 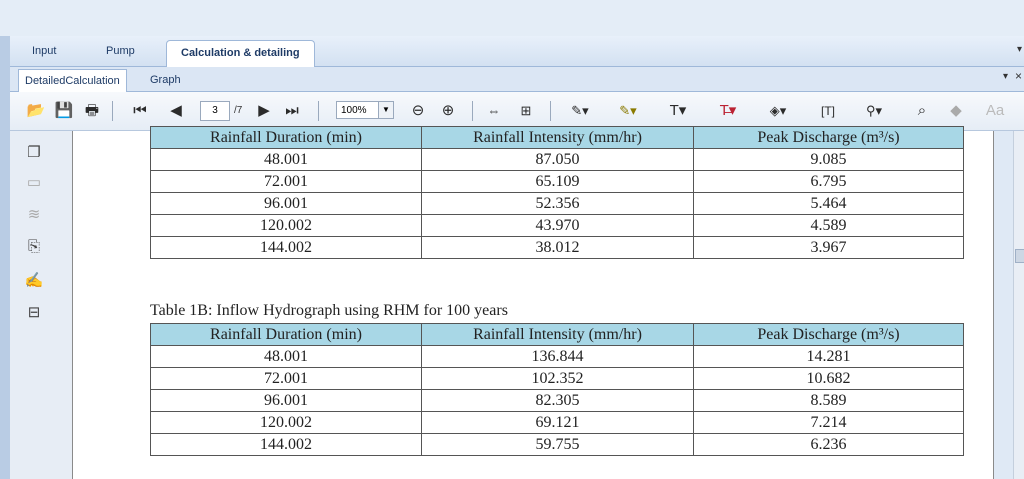 I want to click on outer-tab-bar: Input Pump Calculation & detailing ▾, so click(x=517, y=51).